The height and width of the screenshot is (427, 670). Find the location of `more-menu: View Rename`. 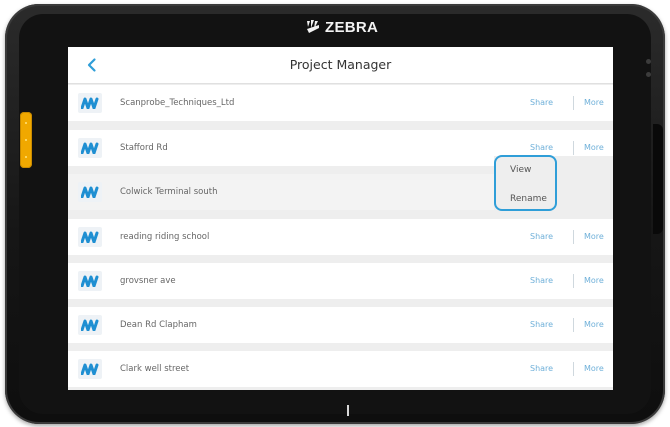

more-menu: View Rename is located at coordinates (553, 185).